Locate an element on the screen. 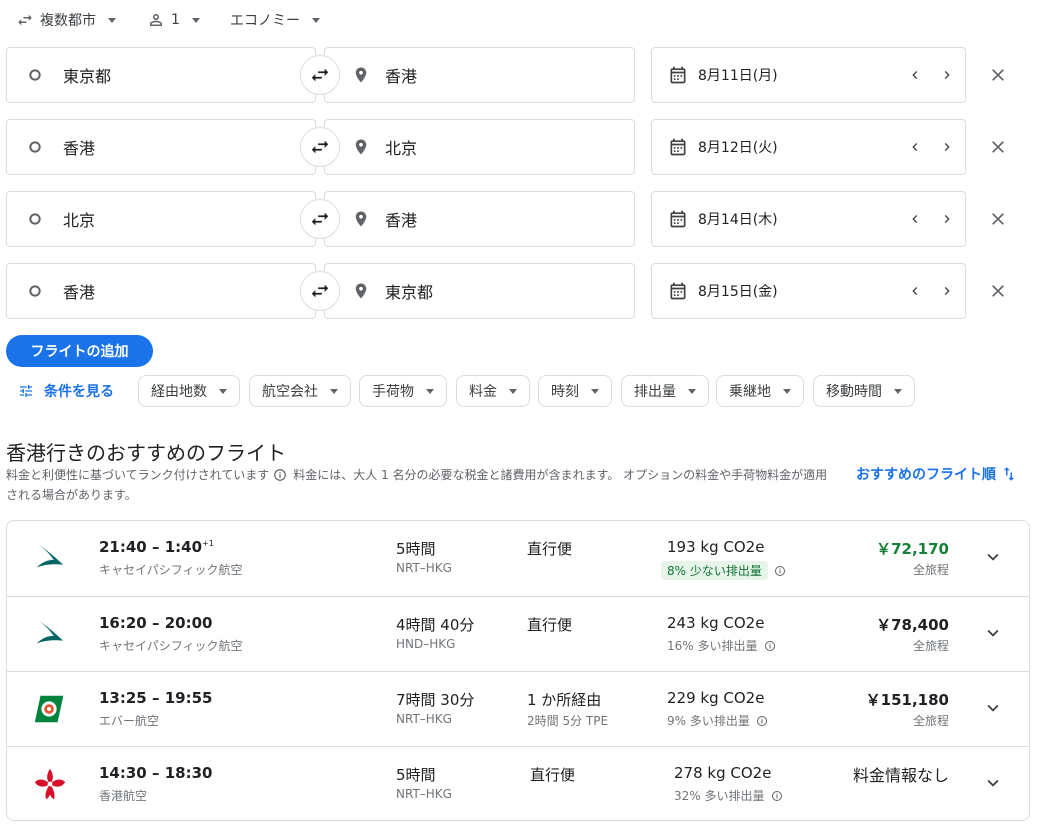  filter-chip: 料金 is located at coordinates (493, 391).